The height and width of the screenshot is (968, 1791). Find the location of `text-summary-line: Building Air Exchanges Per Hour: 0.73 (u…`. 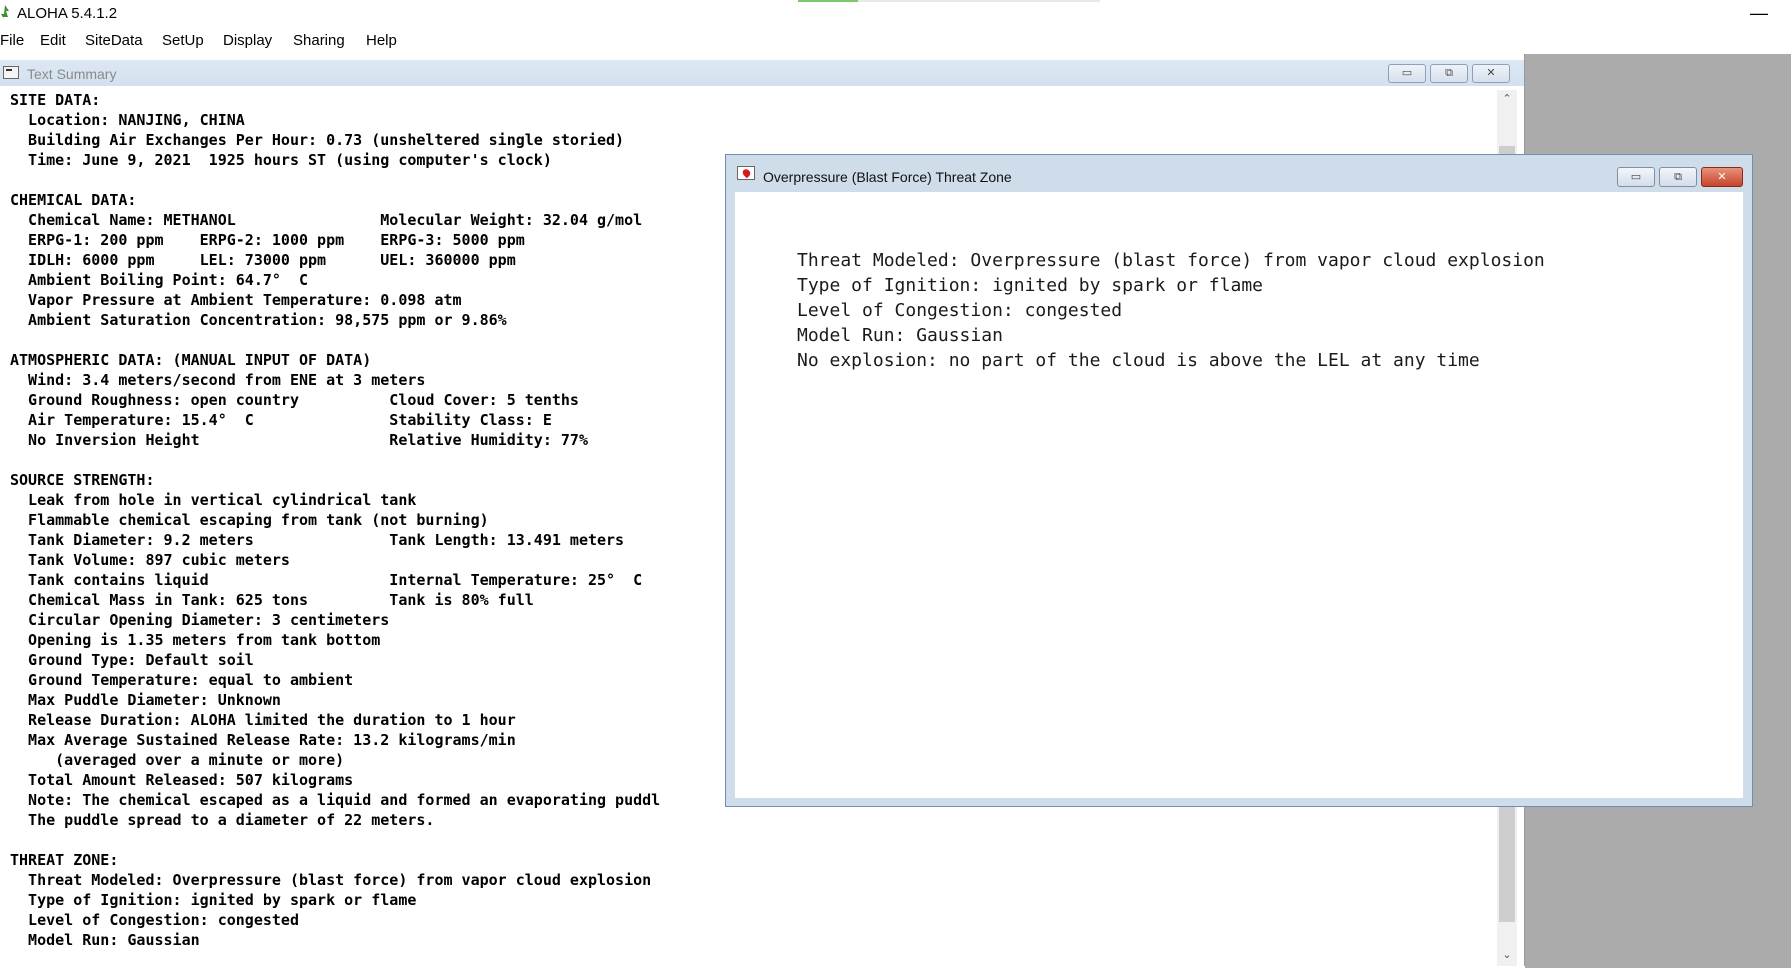

text-summary-line: Building Air Exchanges Per Hour: 0.73 (u… is located at coordinates (317, 140).